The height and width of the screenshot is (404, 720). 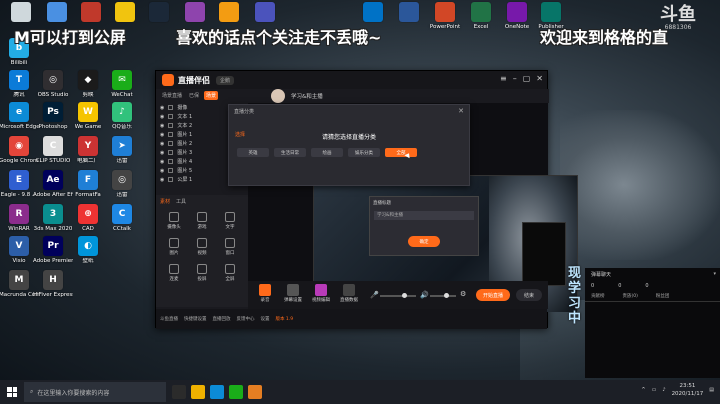 I want to click on chat-collapse-icon: ▾, so click(x=714, y=274).